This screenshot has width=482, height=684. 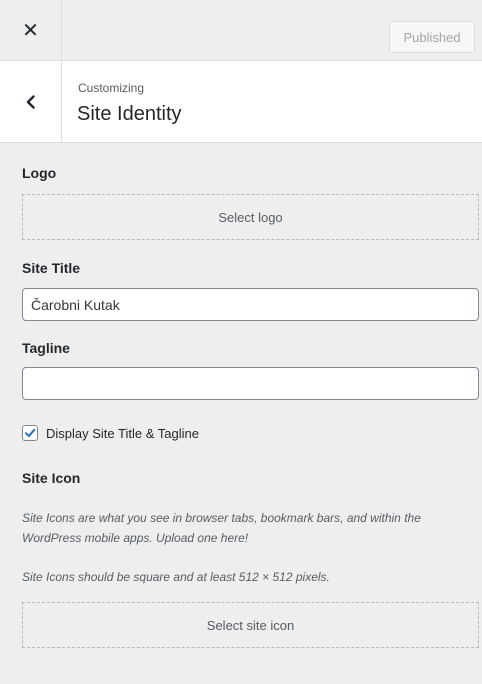 I want to click on back-button, so click(x=31, y=101).